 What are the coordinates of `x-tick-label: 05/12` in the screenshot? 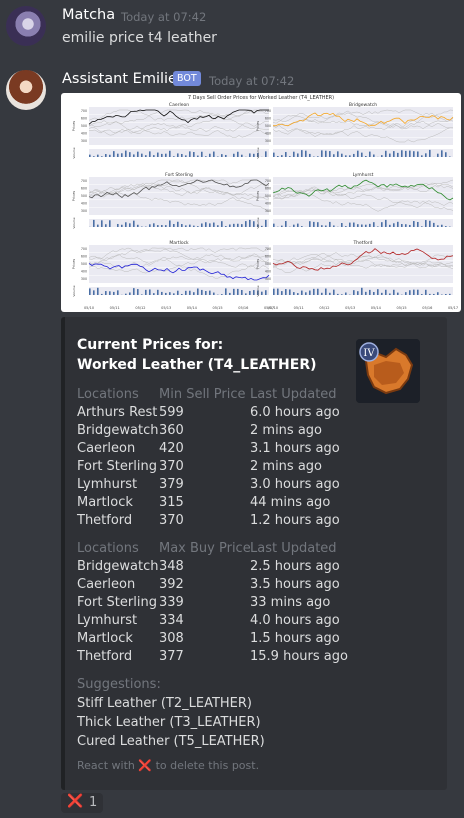 It's located at (140, 308).